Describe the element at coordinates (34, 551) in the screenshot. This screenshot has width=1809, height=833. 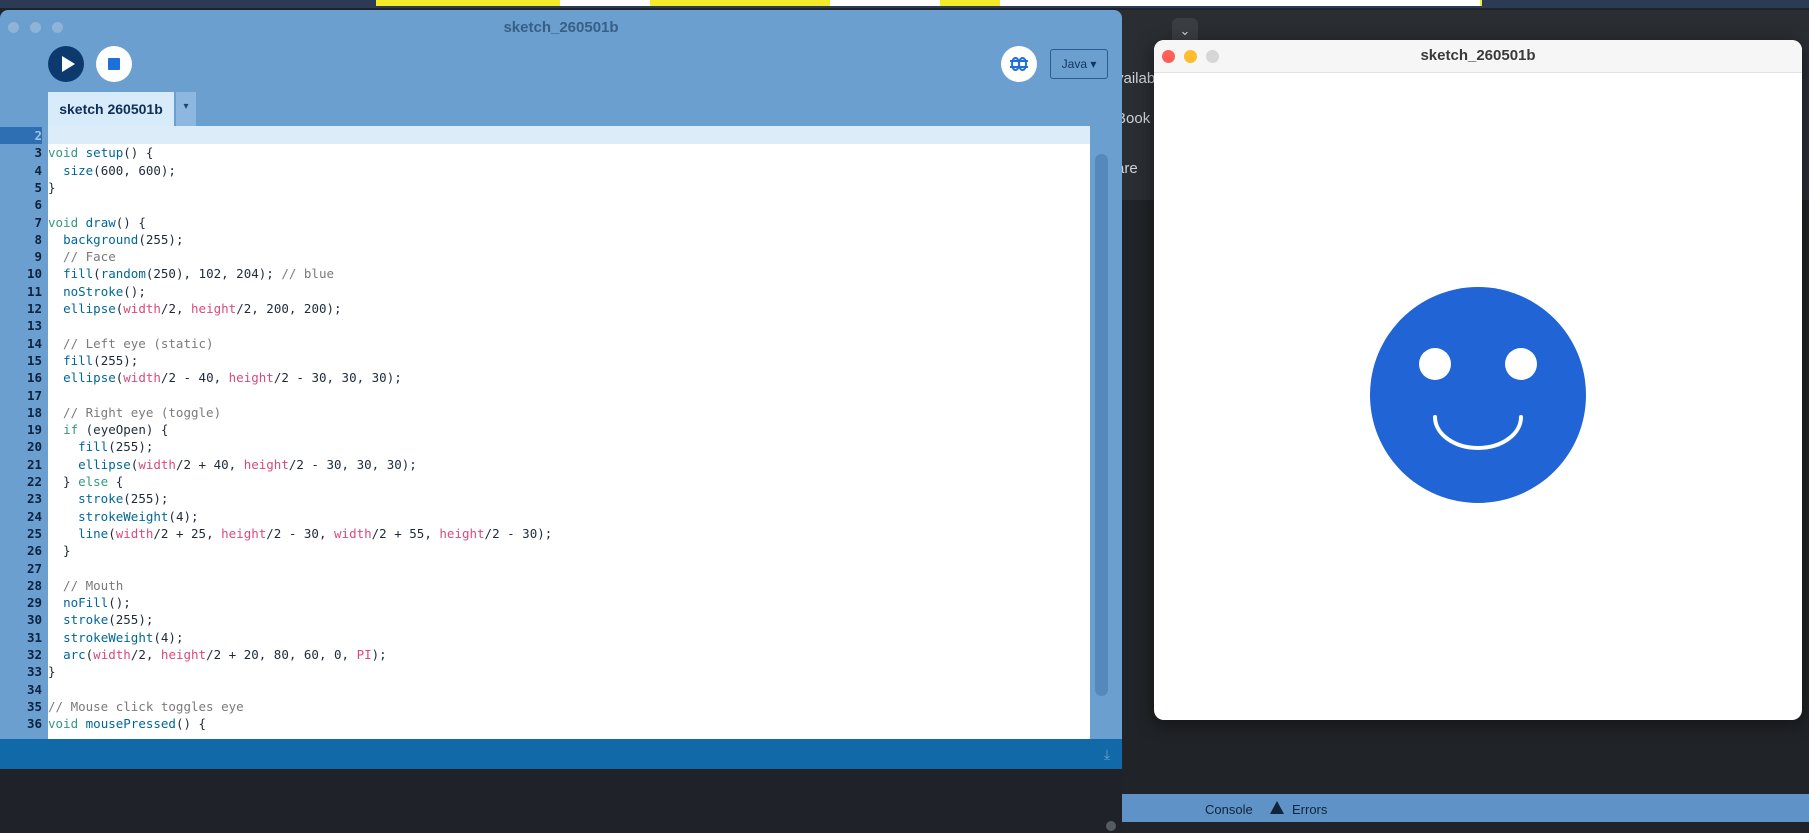
I see `line-number: 26` at that location.